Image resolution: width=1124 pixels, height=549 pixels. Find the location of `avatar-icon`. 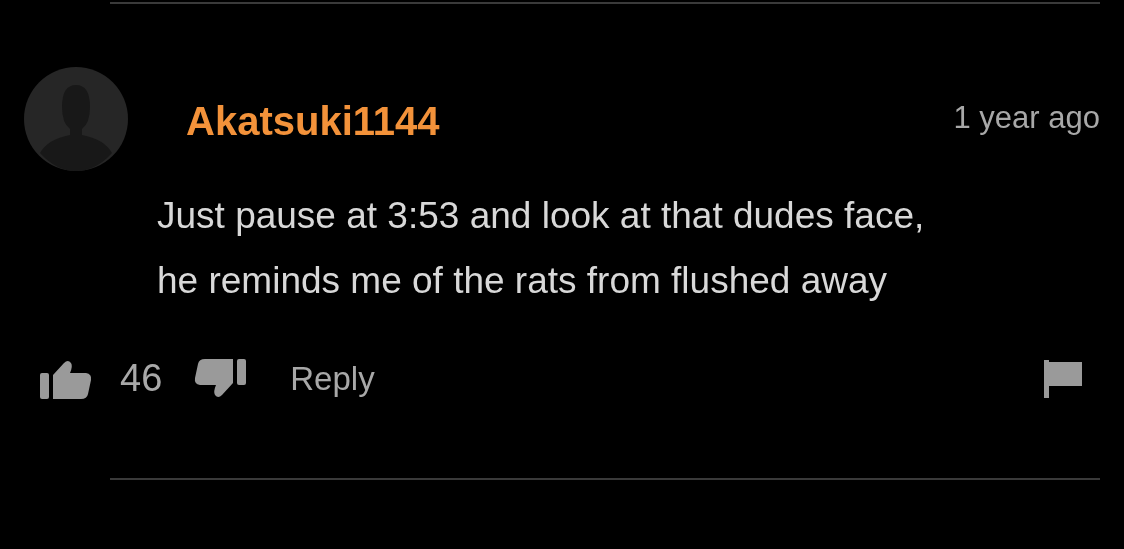

avatar-icon is located at coordinates (76, 119).